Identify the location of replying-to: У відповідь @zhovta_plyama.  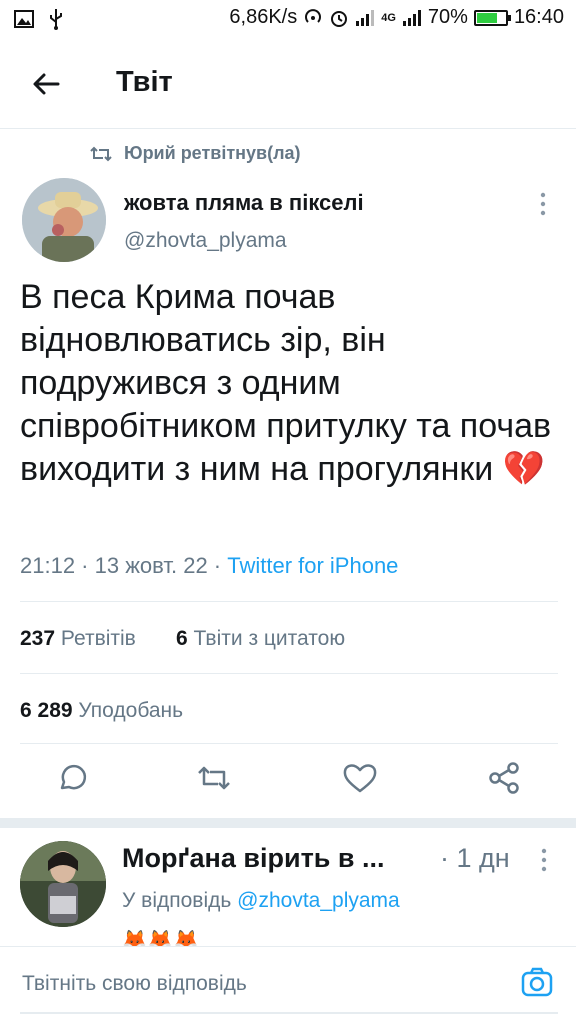
(261, 901).